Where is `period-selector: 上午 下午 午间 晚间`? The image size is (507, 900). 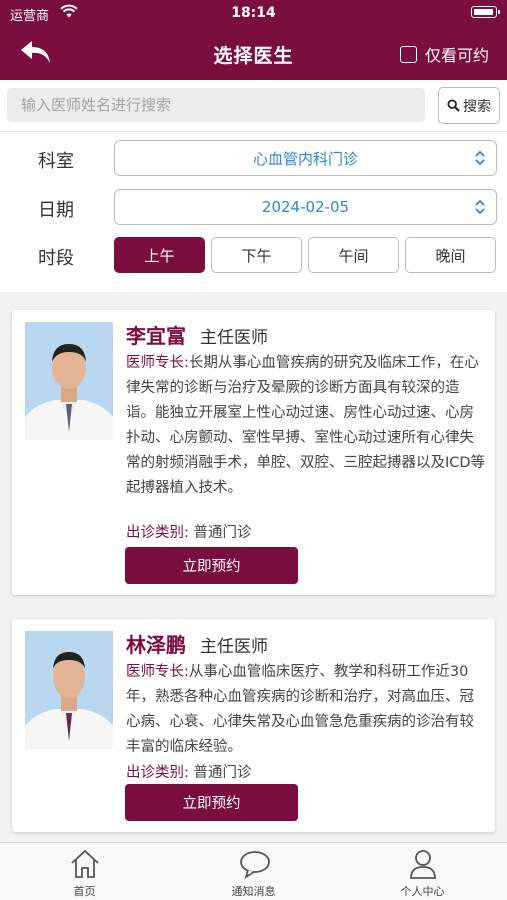 period-selector: 上午 下午 午间 晚间 is located at coordinates (308, 255).